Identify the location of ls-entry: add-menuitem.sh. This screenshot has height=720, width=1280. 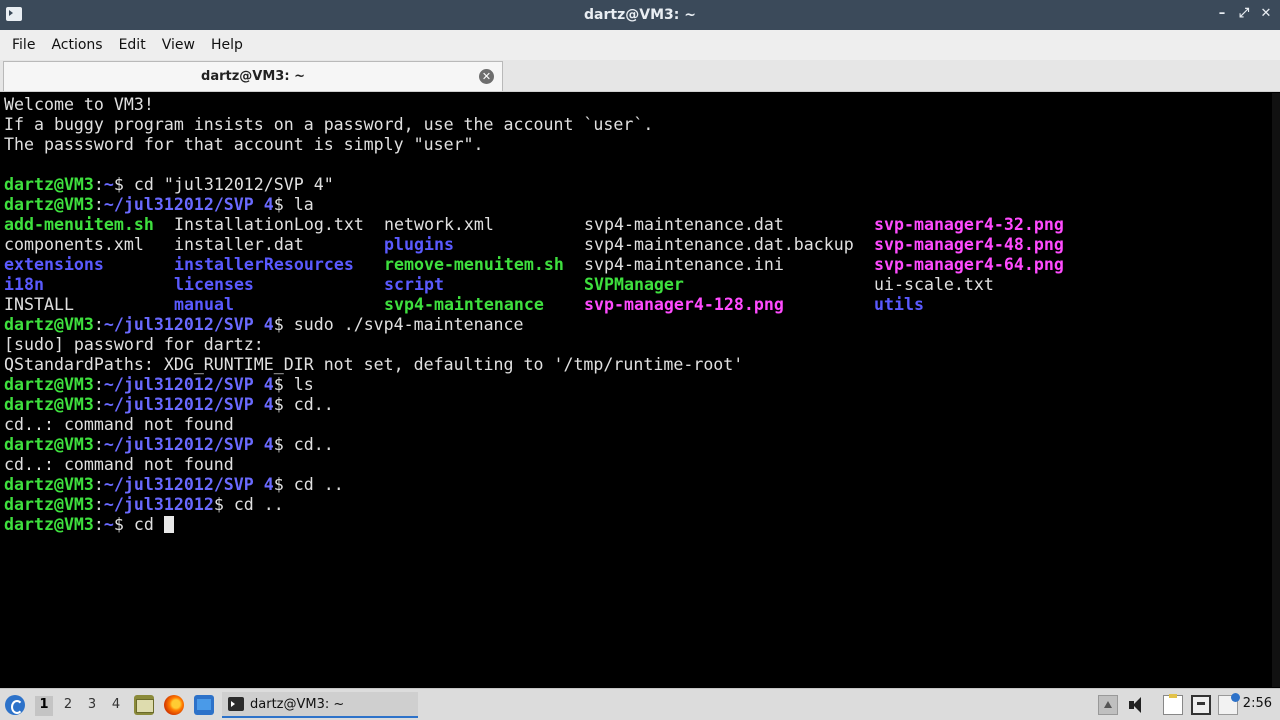
(79, 224).